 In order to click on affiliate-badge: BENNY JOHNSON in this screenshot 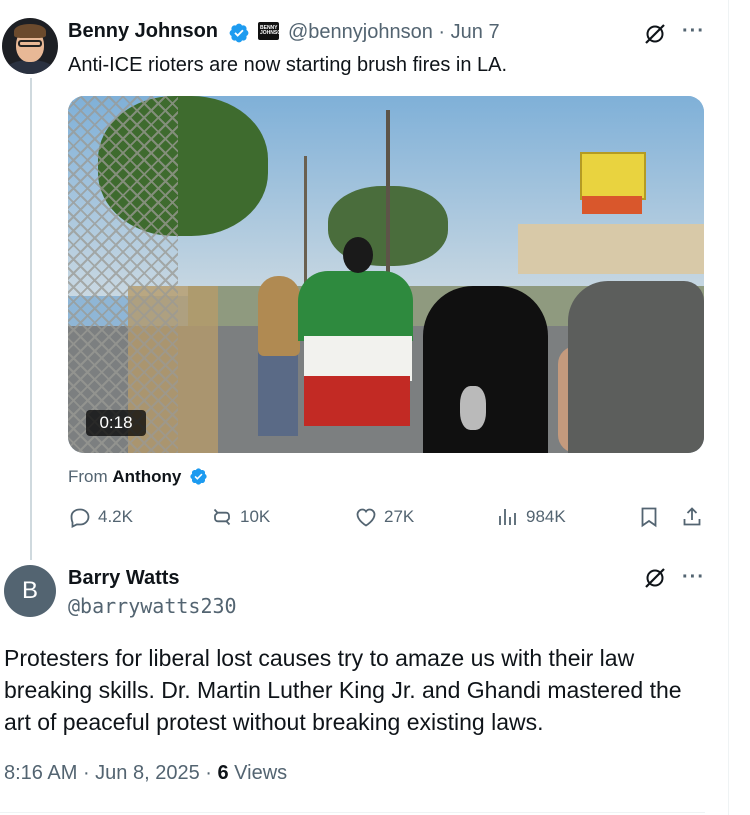, I will do `click(271, 31)`.